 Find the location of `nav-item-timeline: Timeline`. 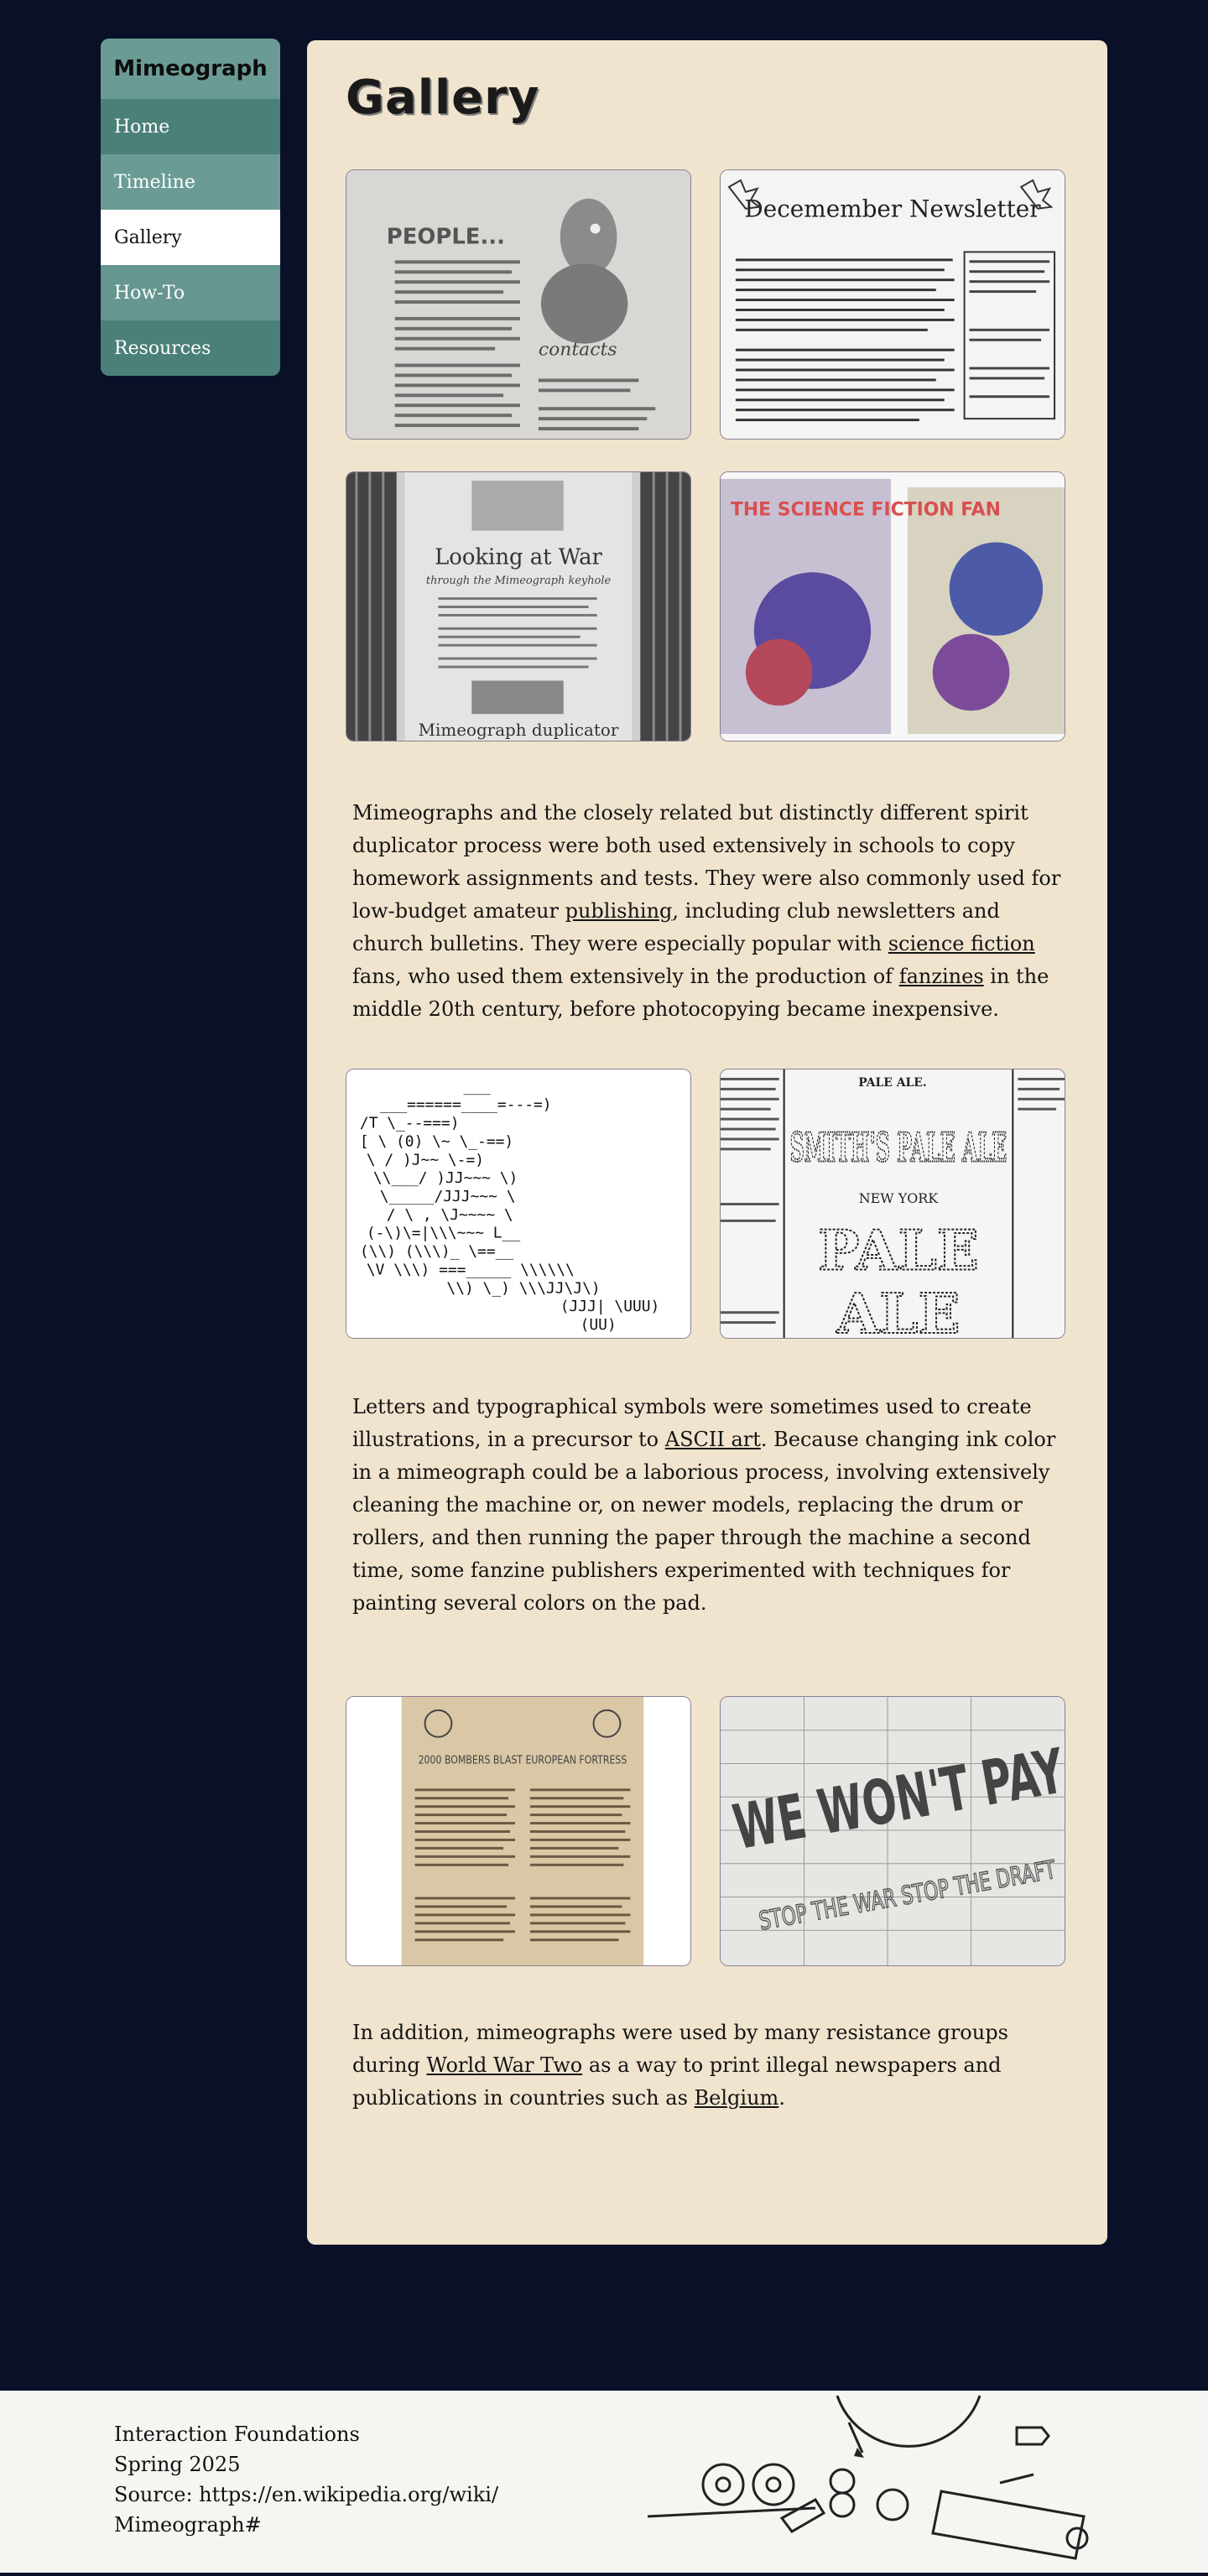

nav-item-timeline: Timeline is located at coordinates (191, 182).